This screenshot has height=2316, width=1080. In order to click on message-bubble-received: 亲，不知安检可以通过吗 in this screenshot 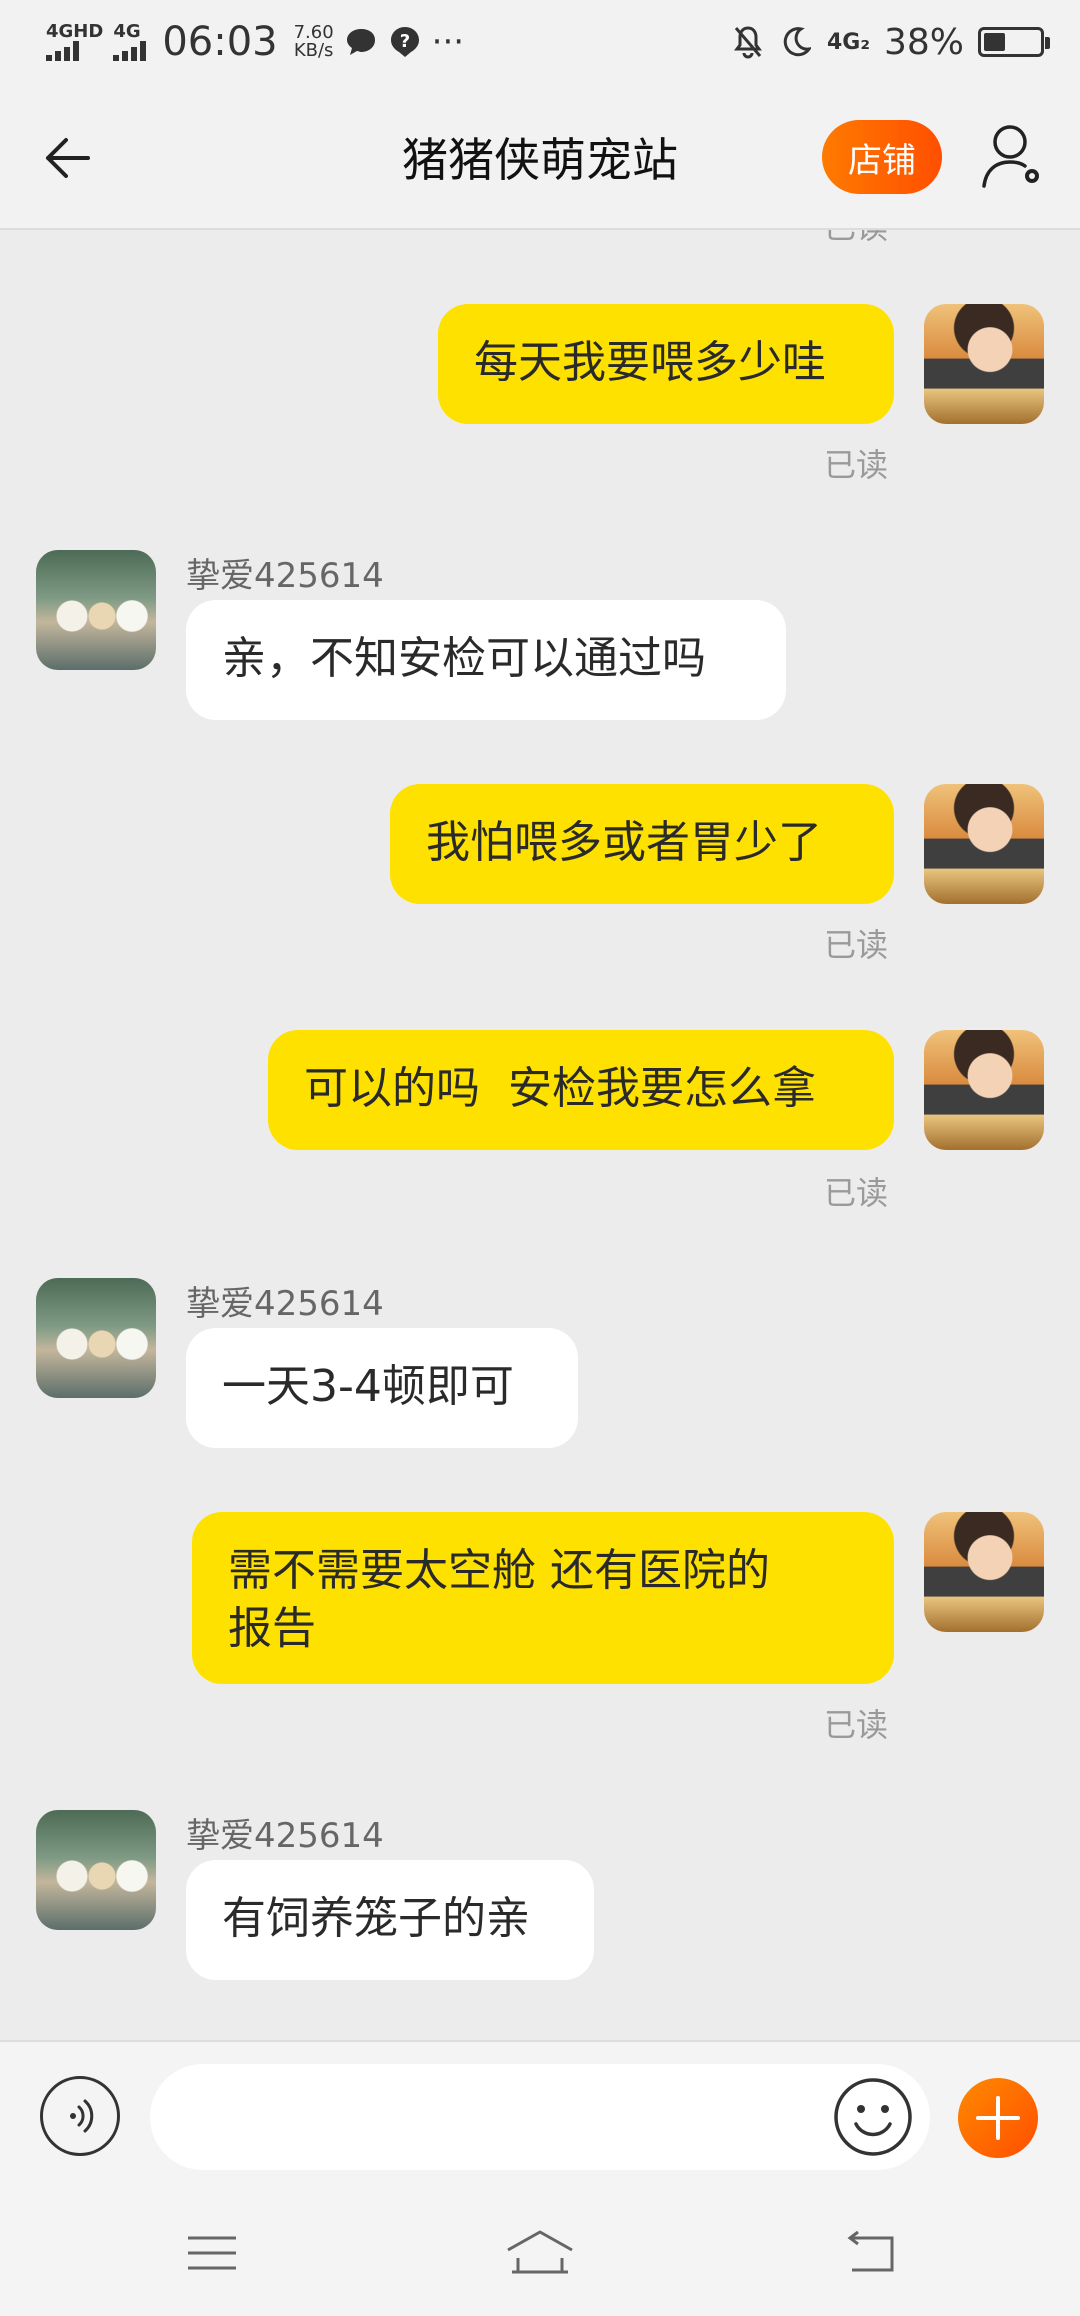, I will do `click(486, 660)`.